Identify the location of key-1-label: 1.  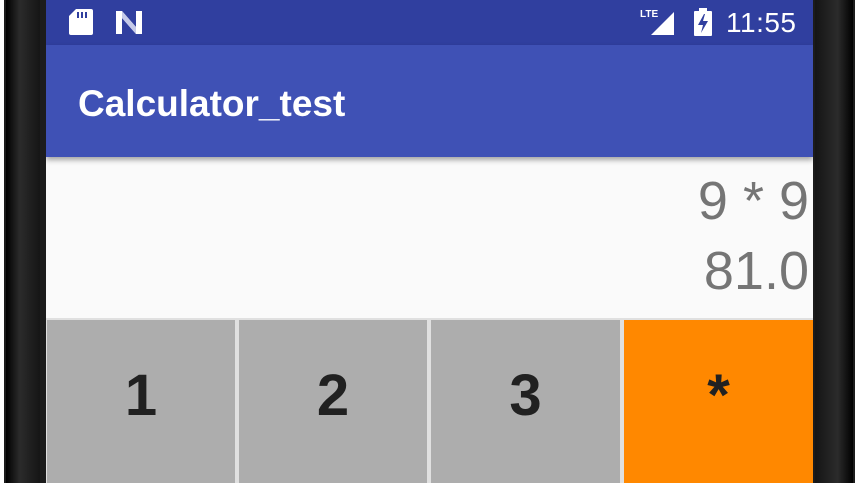
(141, 395).